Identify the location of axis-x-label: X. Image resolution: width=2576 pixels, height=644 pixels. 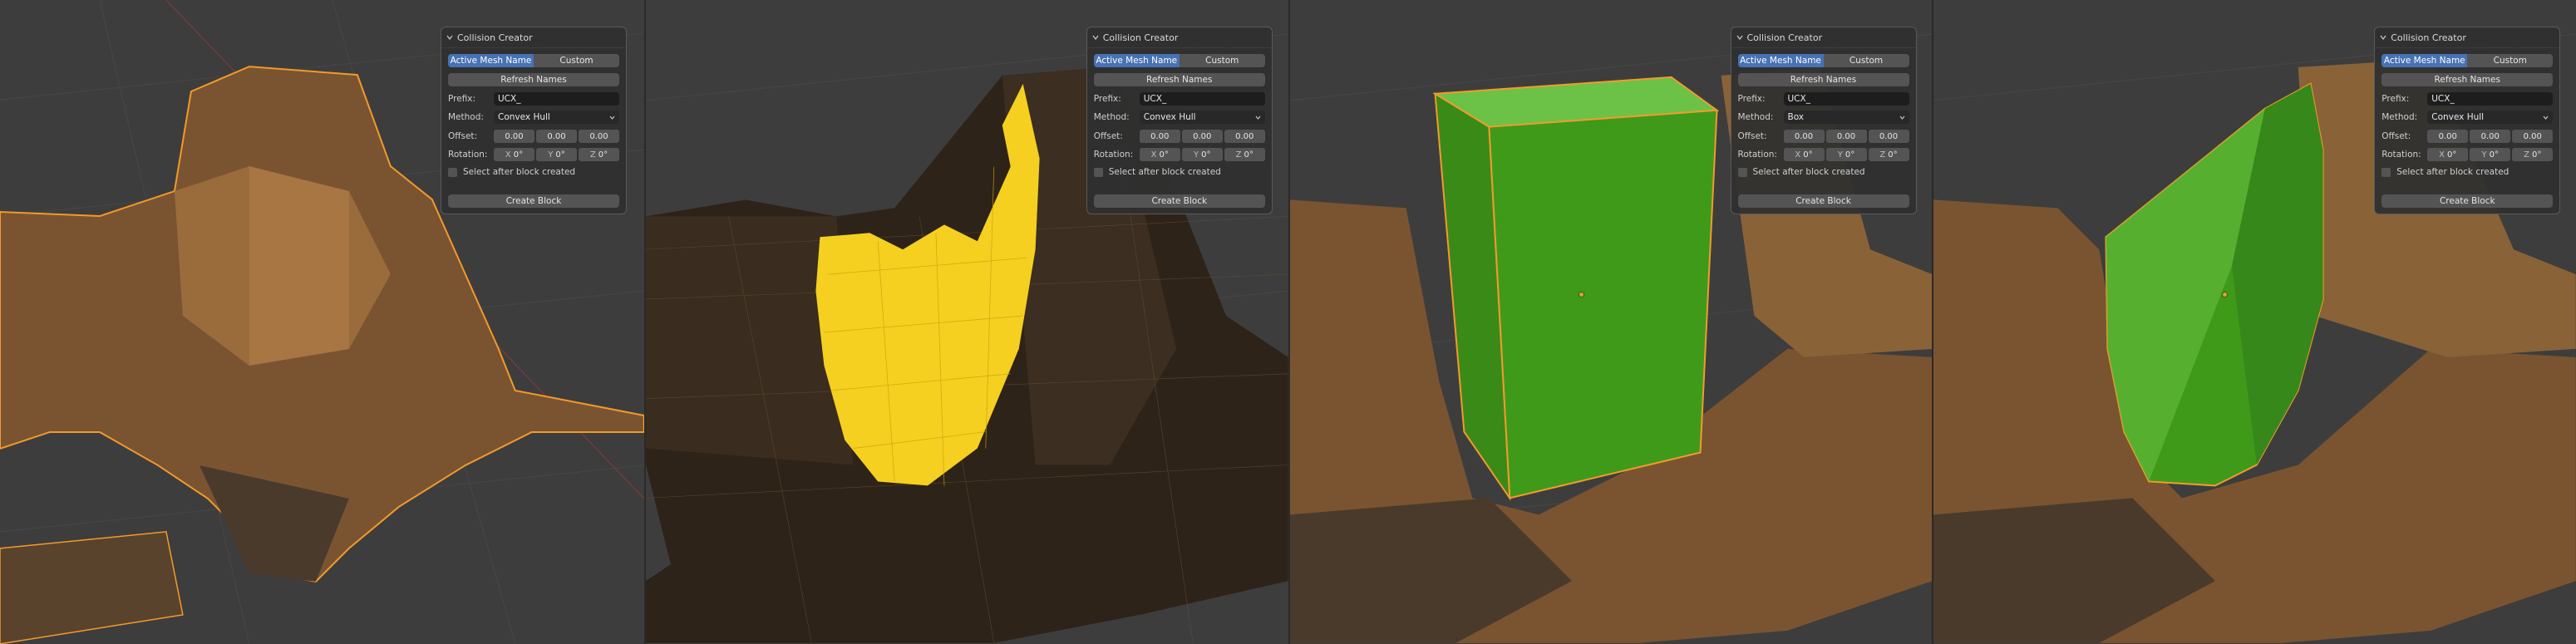
(508, 155).